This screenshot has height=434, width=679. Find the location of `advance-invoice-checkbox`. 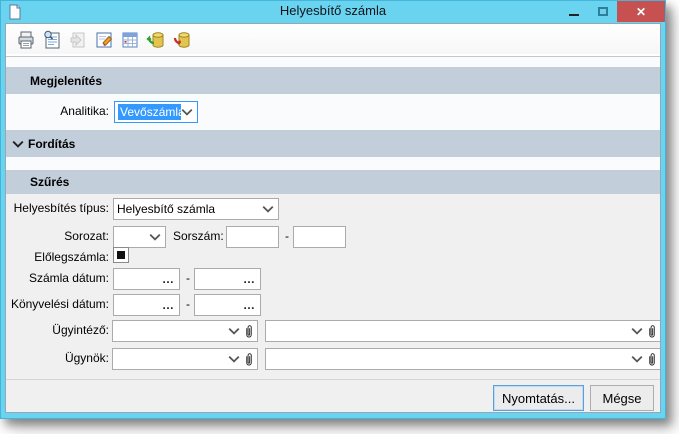

advance-invoice-checkbox is located at coordinates (121, 255).